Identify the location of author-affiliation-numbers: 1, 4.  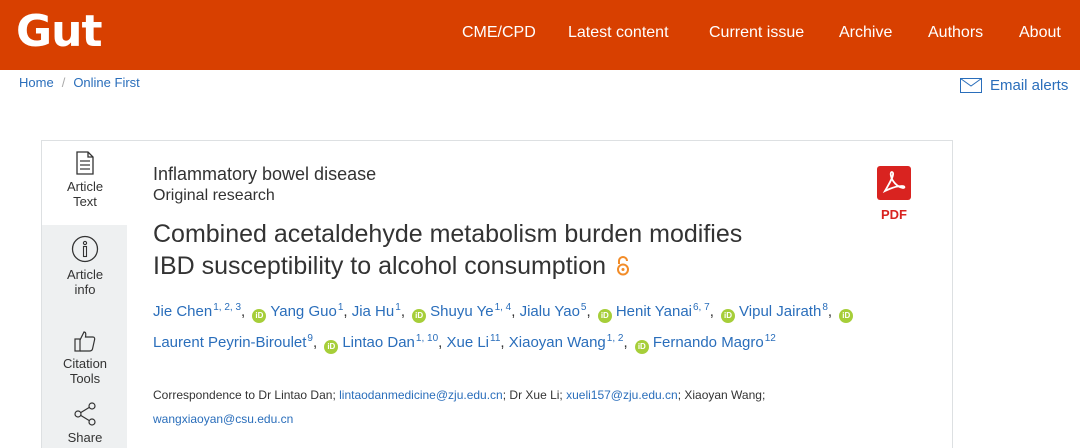
(503, 307).